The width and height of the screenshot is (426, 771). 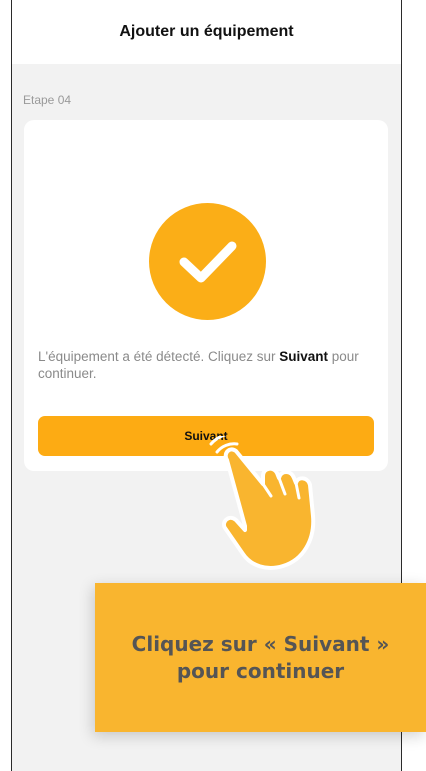 What do you see at coordinates (303, 356) in the screenshot?
I see `message-highlight: Suivant` at bounding box center [303, 356].